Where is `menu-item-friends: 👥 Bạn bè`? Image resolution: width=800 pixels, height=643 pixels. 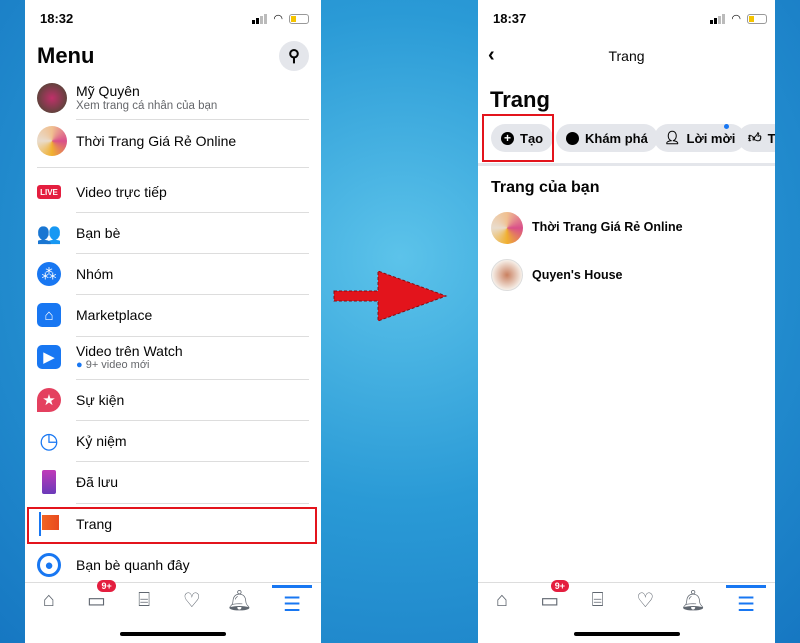 menu-item-friends: 👥 Bạn bè is located at coordinates (175, 233).